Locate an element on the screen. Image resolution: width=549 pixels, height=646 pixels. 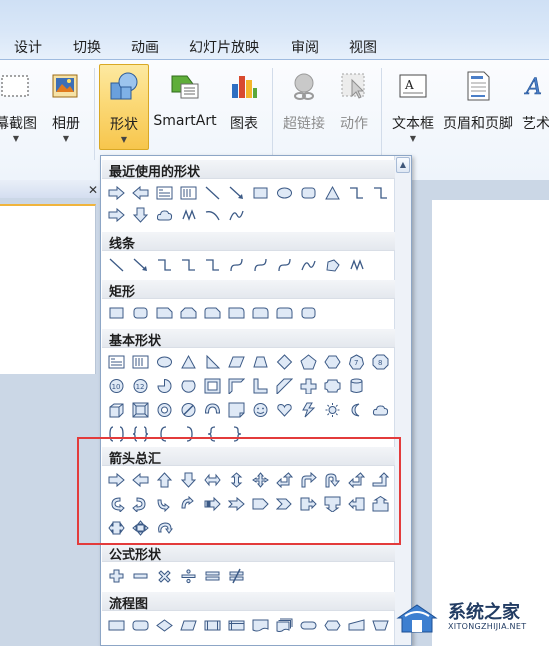
action-button: 动作 is located at coordinates (354, 107).